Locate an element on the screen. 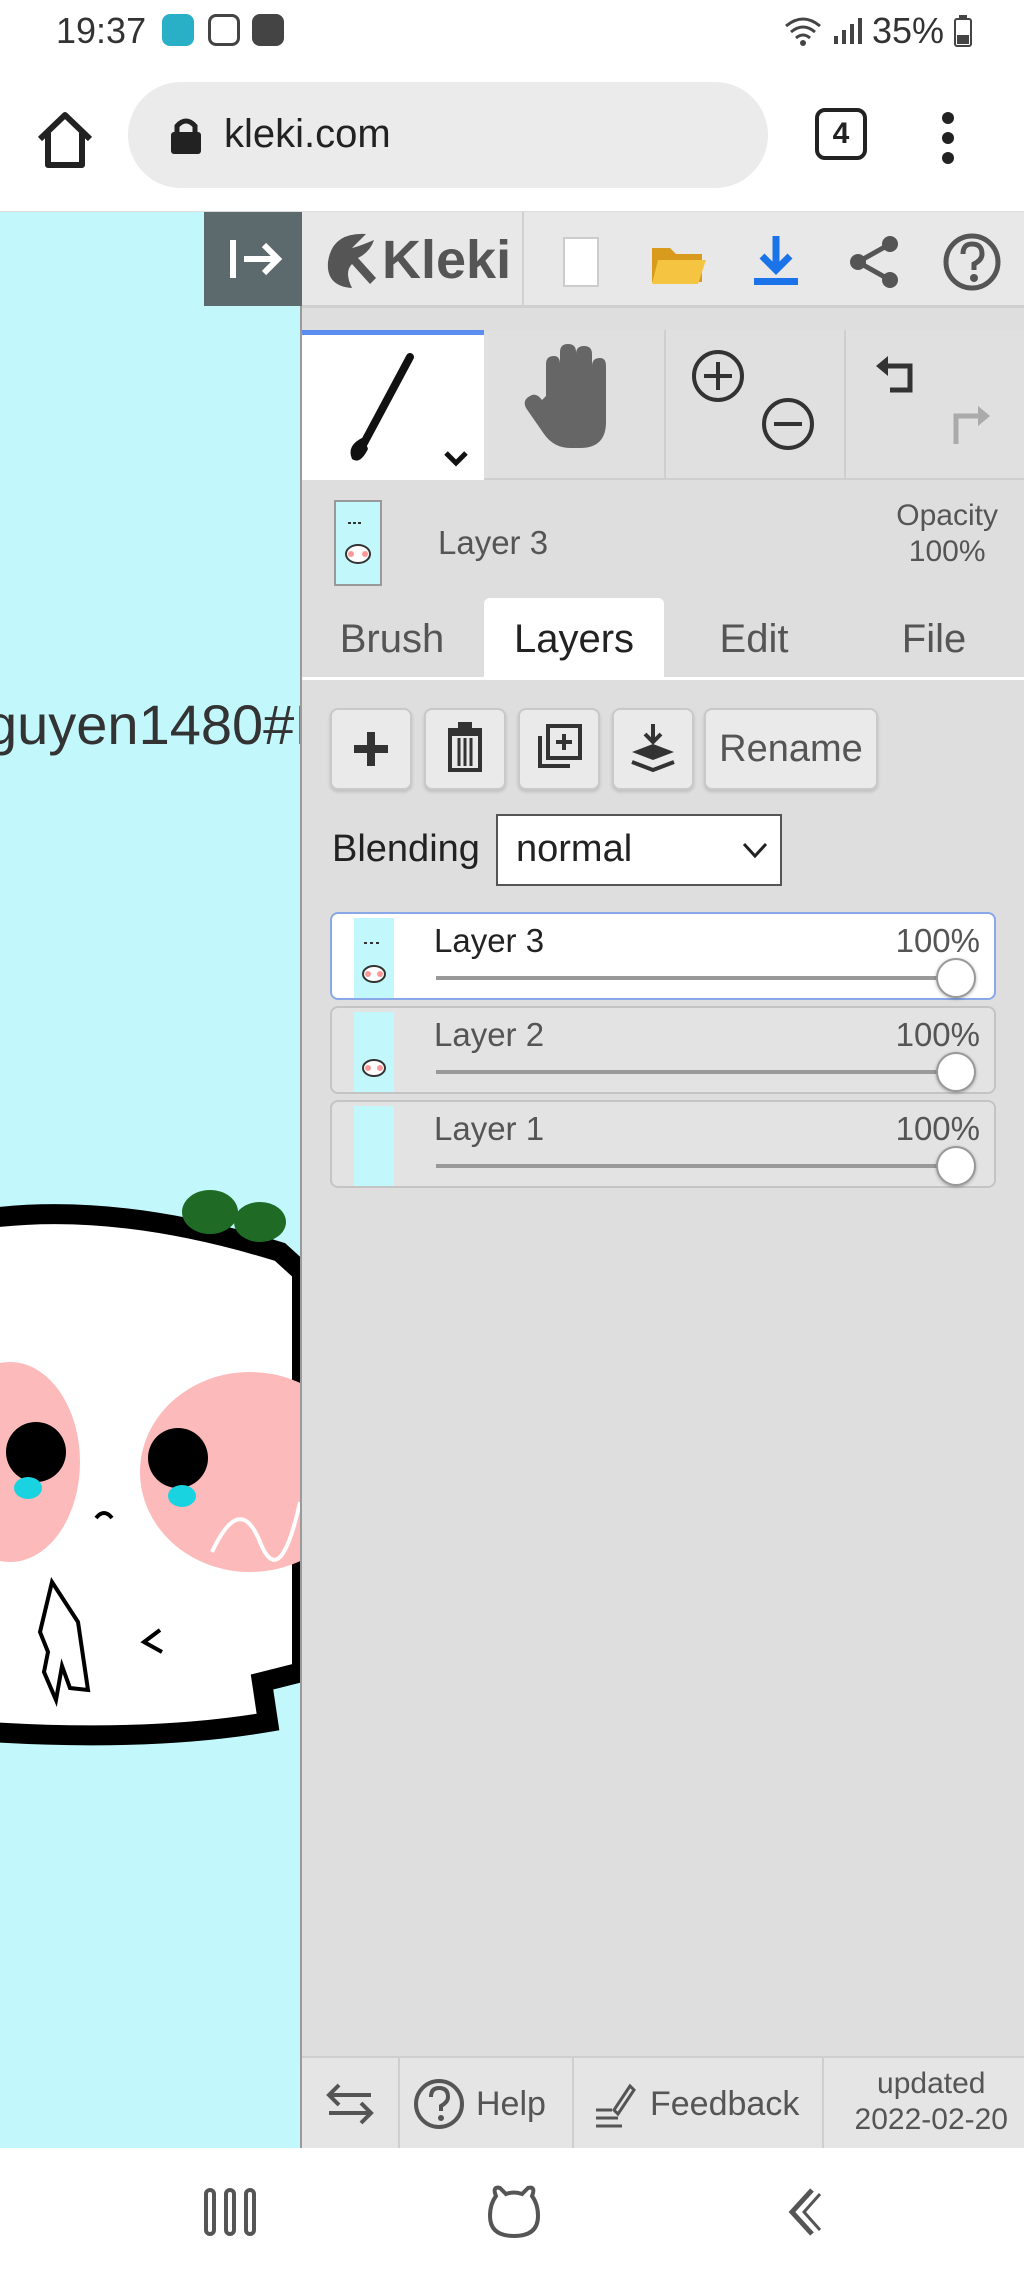 The height and width of the screenshot is (2276, 1024). feedback-label: Feedback is located at coordinates (725, 2103).